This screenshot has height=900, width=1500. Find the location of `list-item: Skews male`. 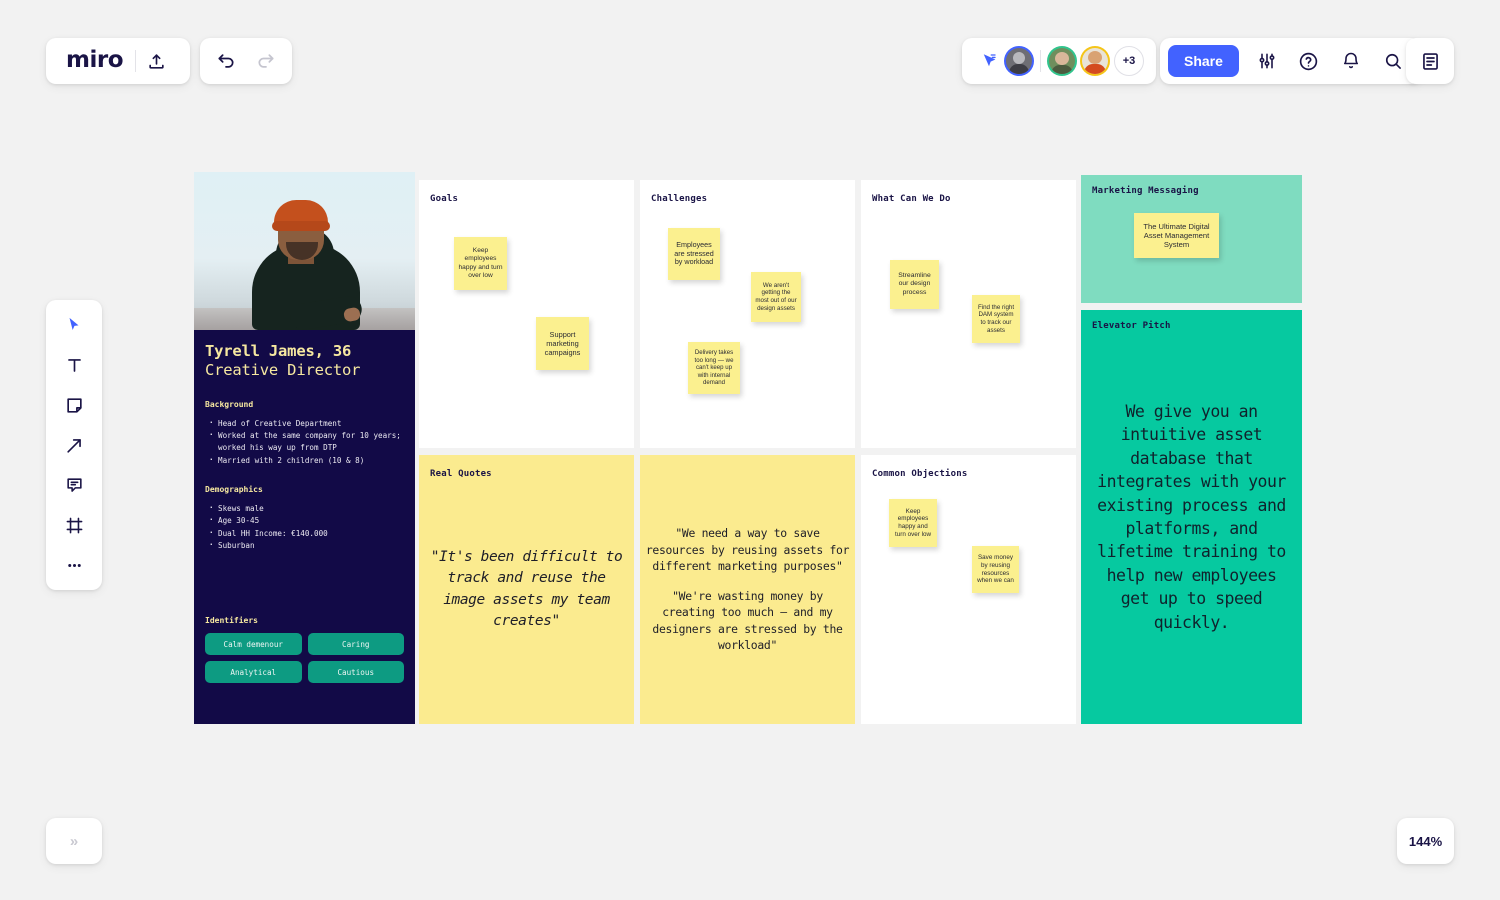

list-item: Skews male is located at coordinates (306, 508).